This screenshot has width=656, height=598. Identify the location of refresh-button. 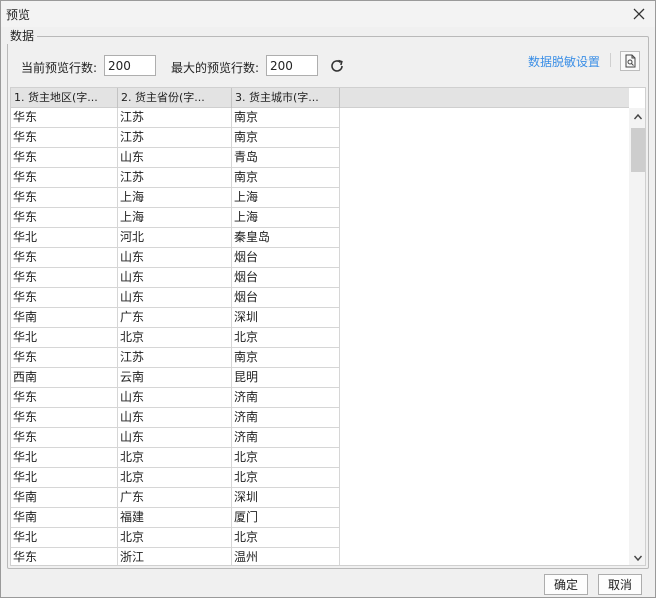
(337, 66).